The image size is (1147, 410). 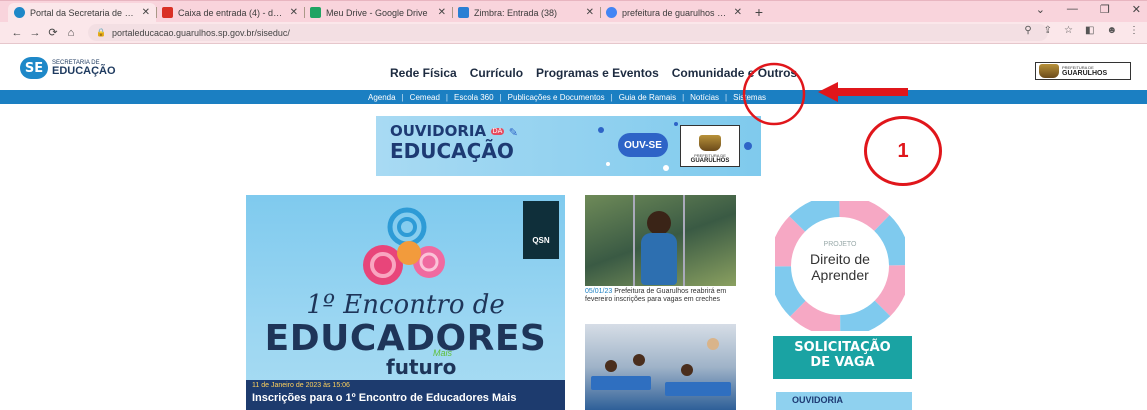 I want to click on google-favicon-icon, so click(x=611, y=12).